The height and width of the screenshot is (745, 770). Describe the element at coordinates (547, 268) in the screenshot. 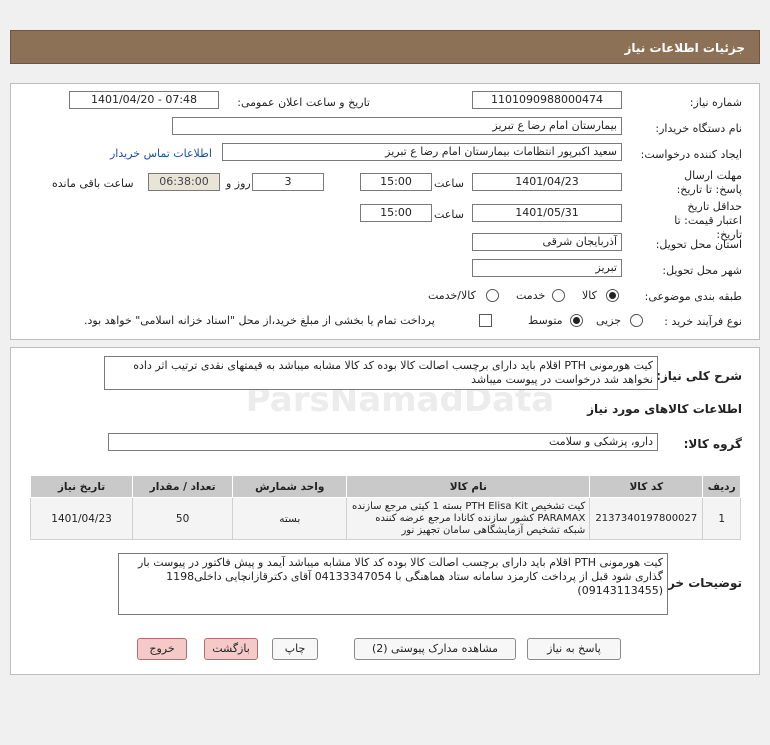

I see `city-field: تبریز` at that location.